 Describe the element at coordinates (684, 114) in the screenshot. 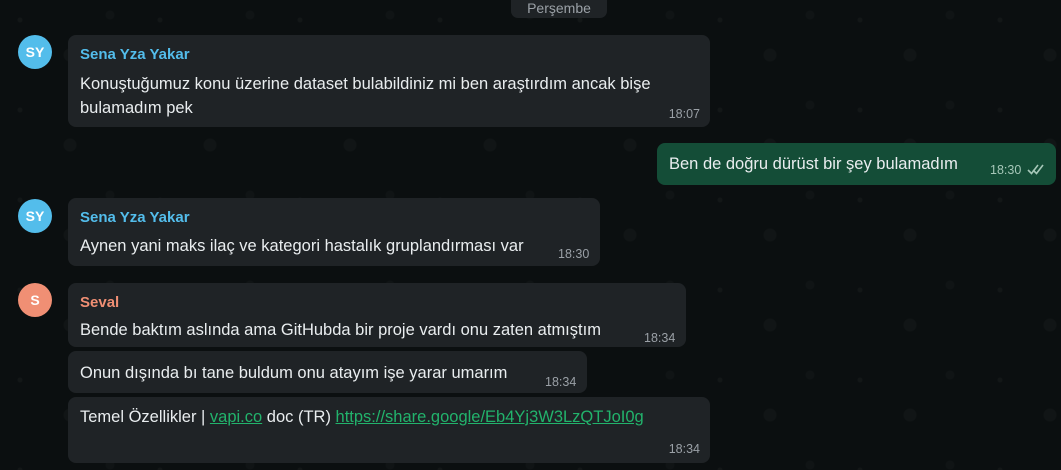

I see `timestamp: 18:07` at that location.